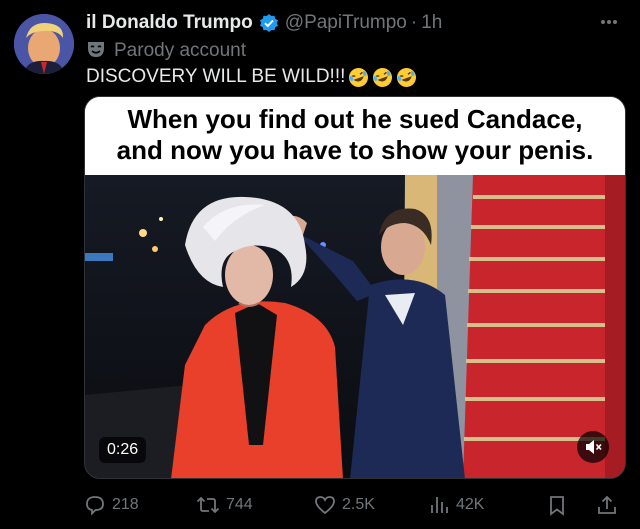 The image size is (640, 529). What do you see at coordinates (358, 504) in the screenshot?
I see `like-count: 2.5K` at bounding box center [358, 504].